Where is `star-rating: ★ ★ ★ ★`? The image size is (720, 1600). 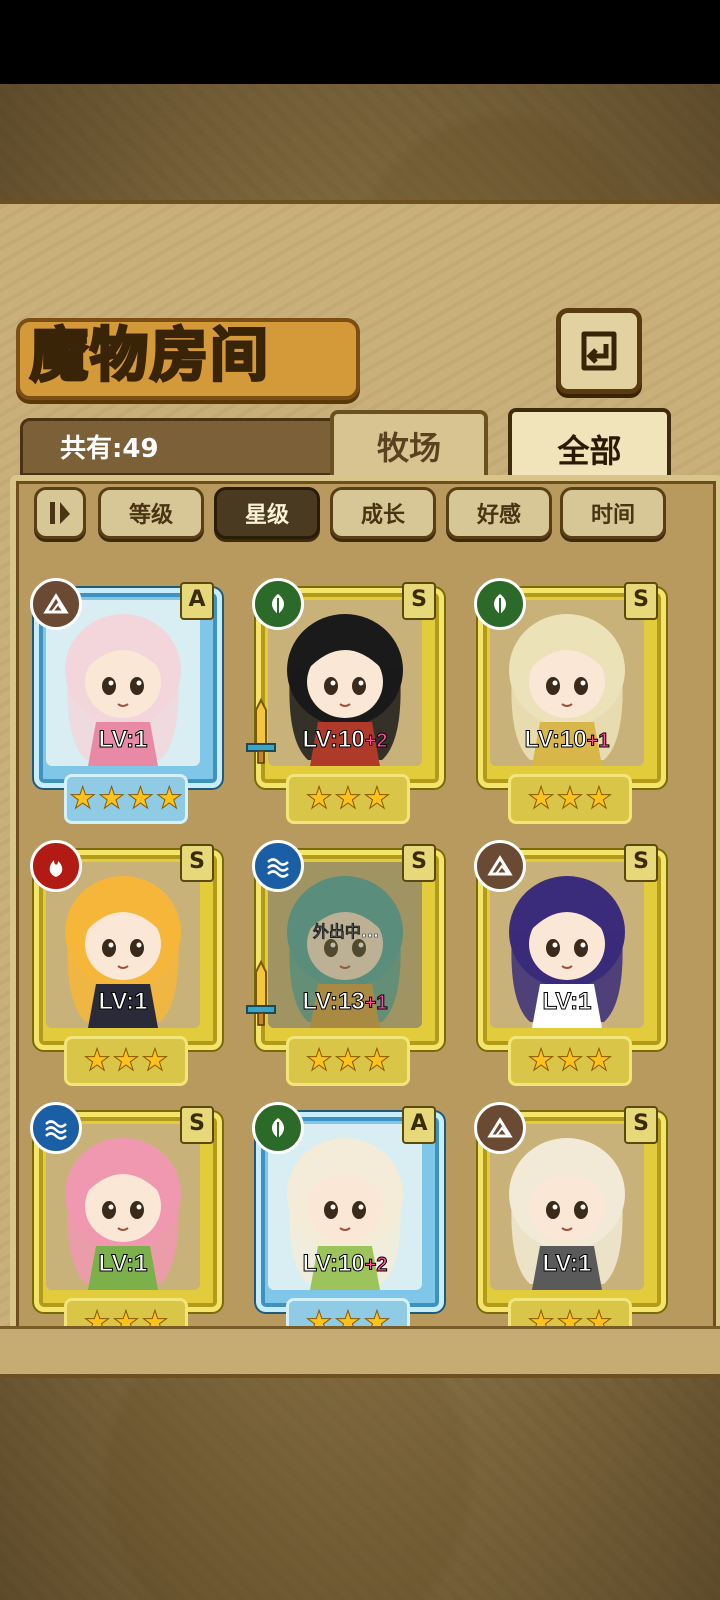 star-rating: ★ ★ ★ ★ is located at coordinates (126, 799).